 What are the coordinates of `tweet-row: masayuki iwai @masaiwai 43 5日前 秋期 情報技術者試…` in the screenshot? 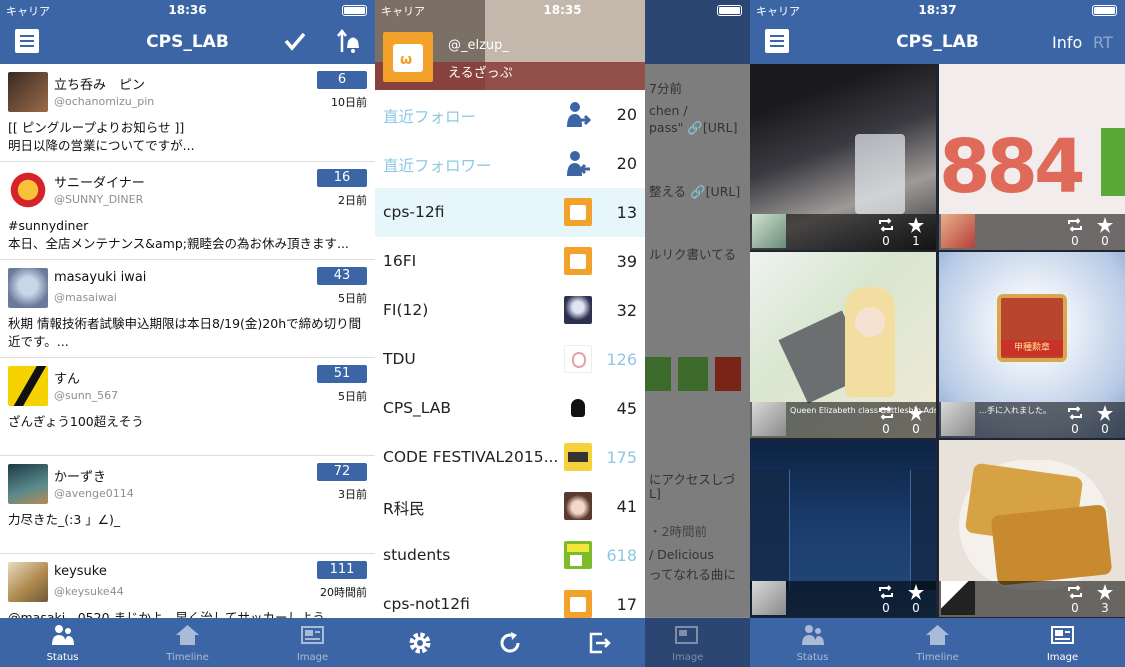 It's located at (187, 309).